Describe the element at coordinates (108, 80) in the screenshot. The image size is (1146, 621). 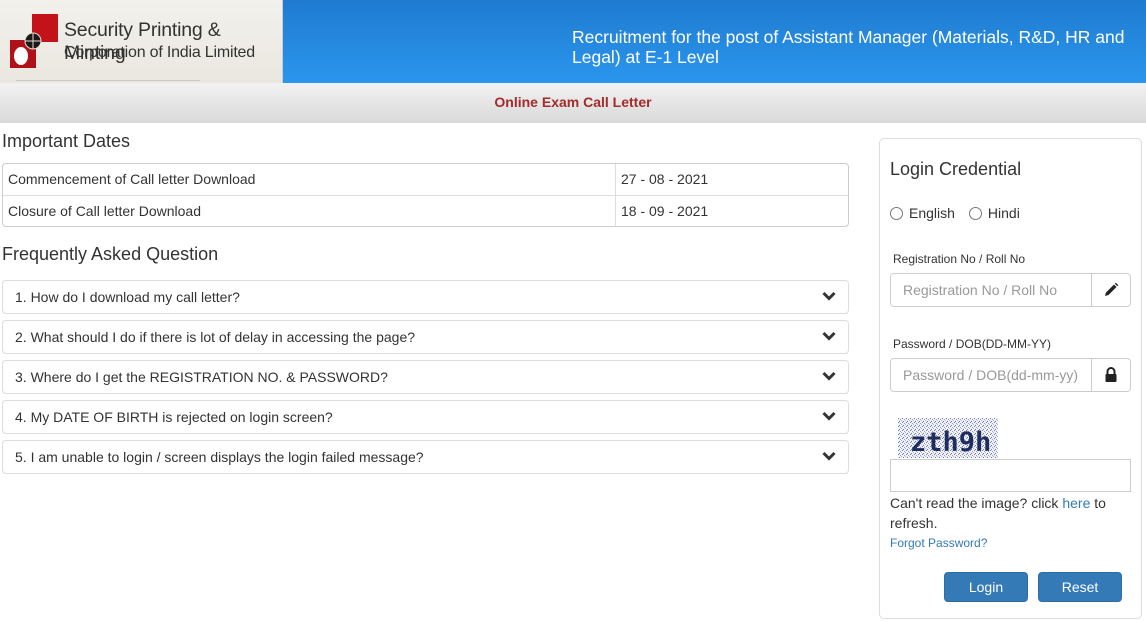
I see `logo-divider` at that location.